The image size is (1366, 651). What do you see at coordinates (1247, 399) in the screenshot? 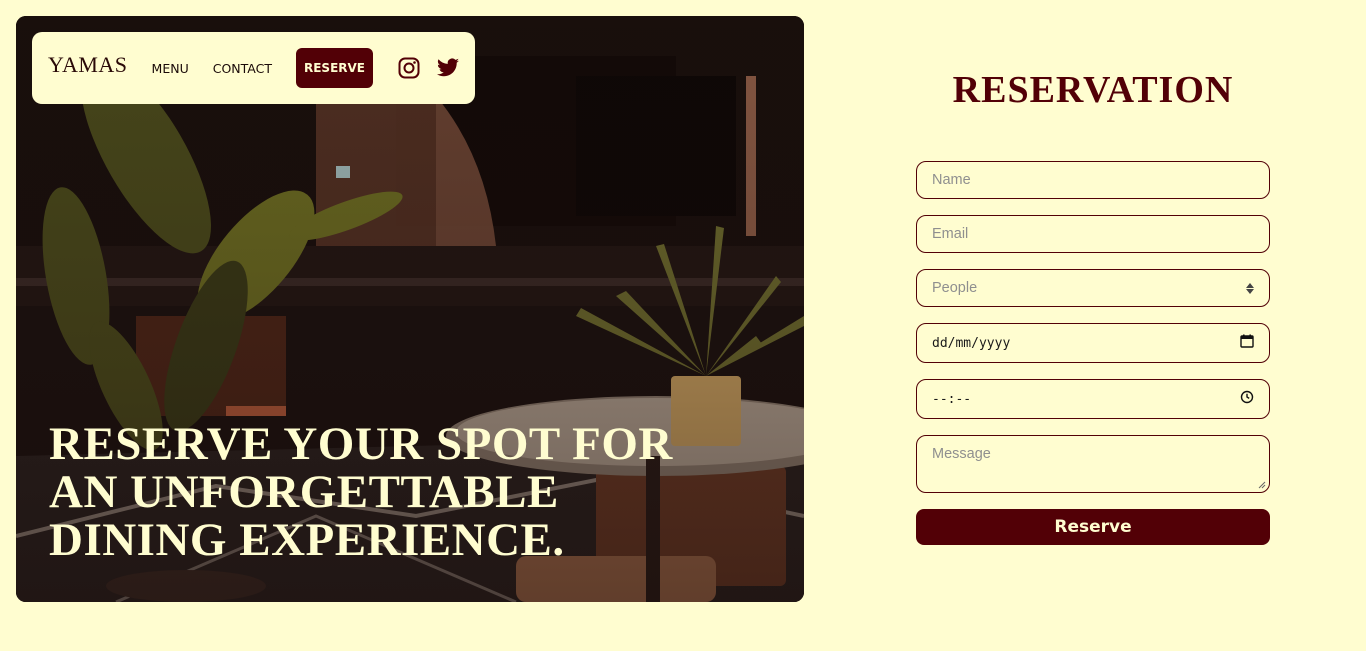
I see `clock-icon` at bounding box center [1247, 399].